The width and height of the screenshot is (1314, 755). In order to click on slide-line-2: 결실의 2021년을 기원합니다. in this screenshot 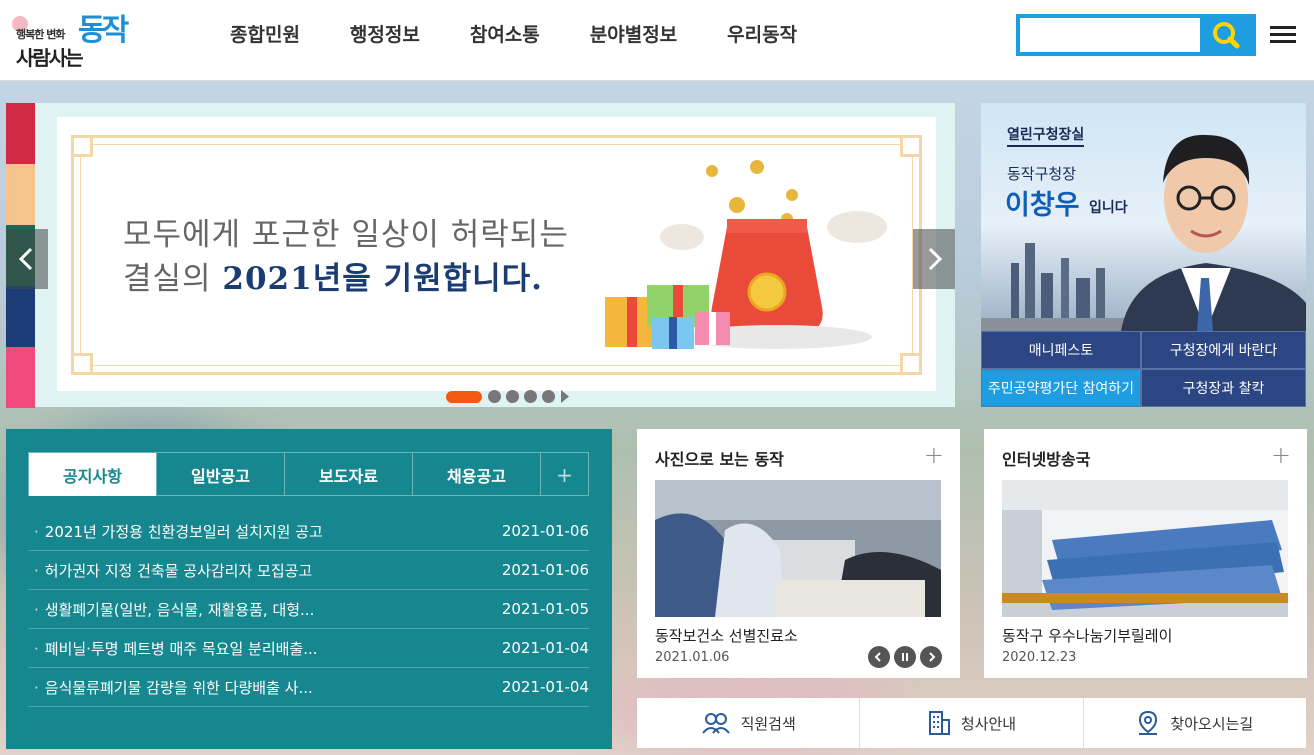, I will do `click(346, 279)`.